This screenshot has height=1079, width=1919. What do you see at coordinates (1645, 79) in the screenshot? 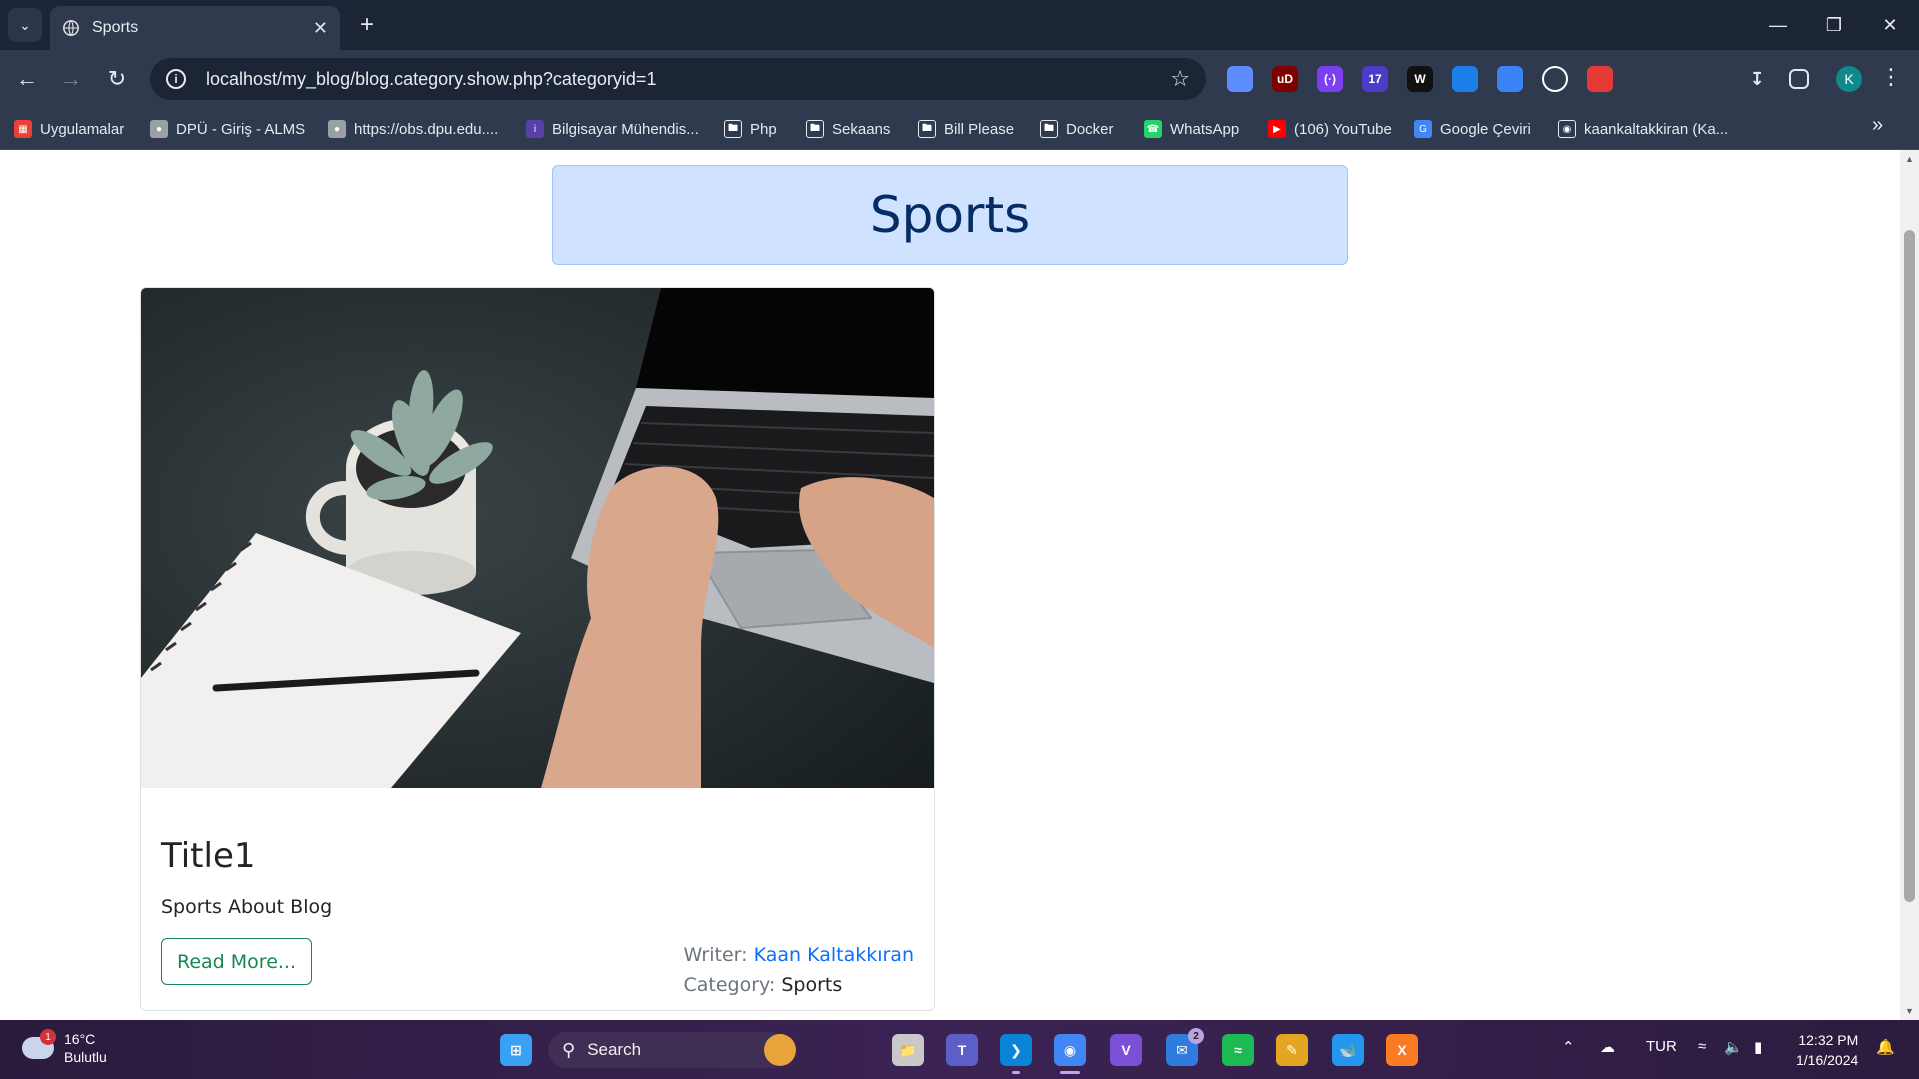
I see `eyedropper-icon` at bounding box center [1645, 79].